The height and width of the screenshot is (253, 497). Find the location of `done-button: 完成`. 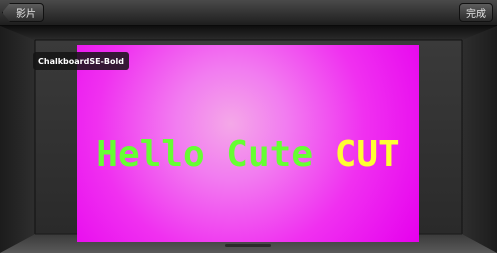

done-button: 完成 is located at coordinates (476, 12).